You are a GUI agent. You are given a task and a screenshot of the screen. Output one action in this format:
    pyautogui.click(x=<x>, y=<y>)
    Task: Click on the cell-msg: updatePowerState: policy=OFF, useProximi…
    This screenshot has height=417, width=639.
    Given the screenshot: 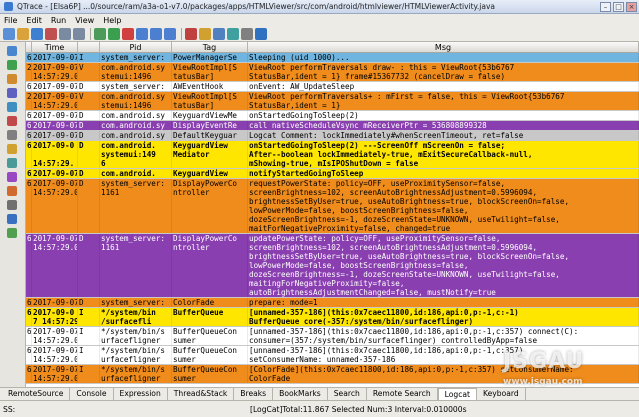 What is the action you would take?
    pyautogui.click(x=443, y=265)
    